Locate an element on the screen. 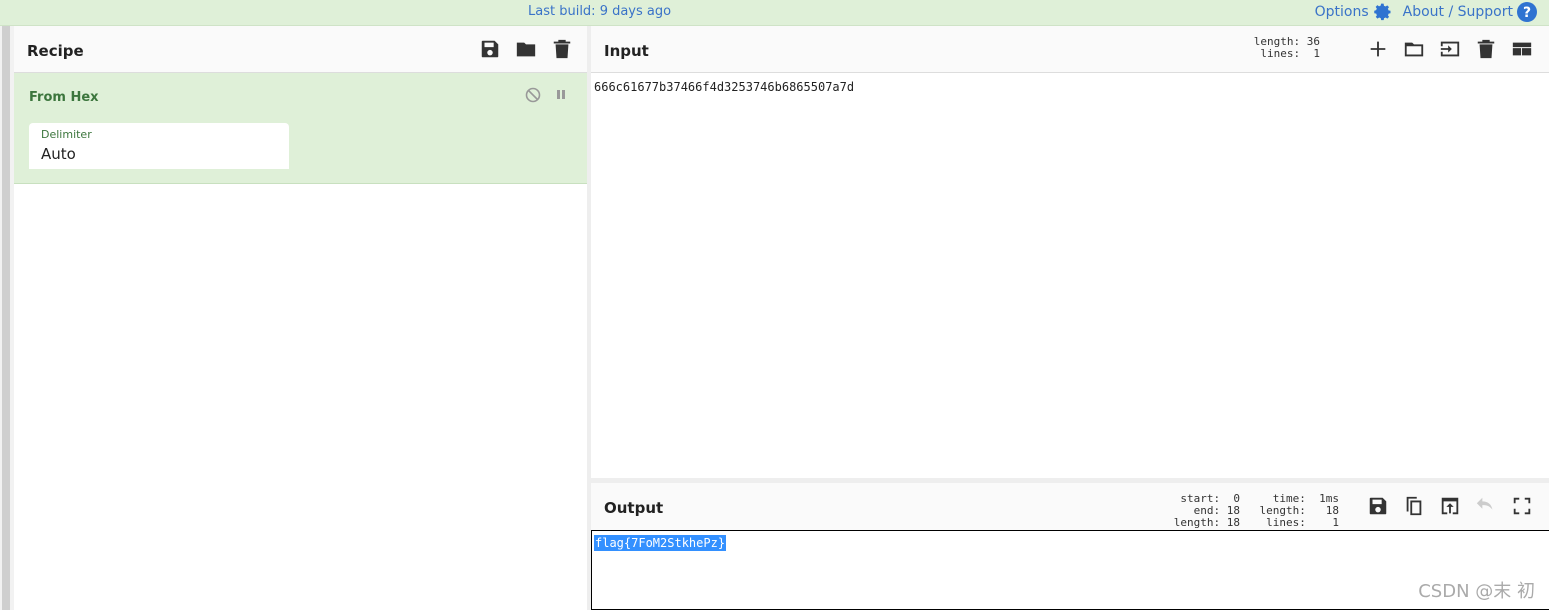  watermark: CSDN @末 初 is located at coordinates (1476, 591).